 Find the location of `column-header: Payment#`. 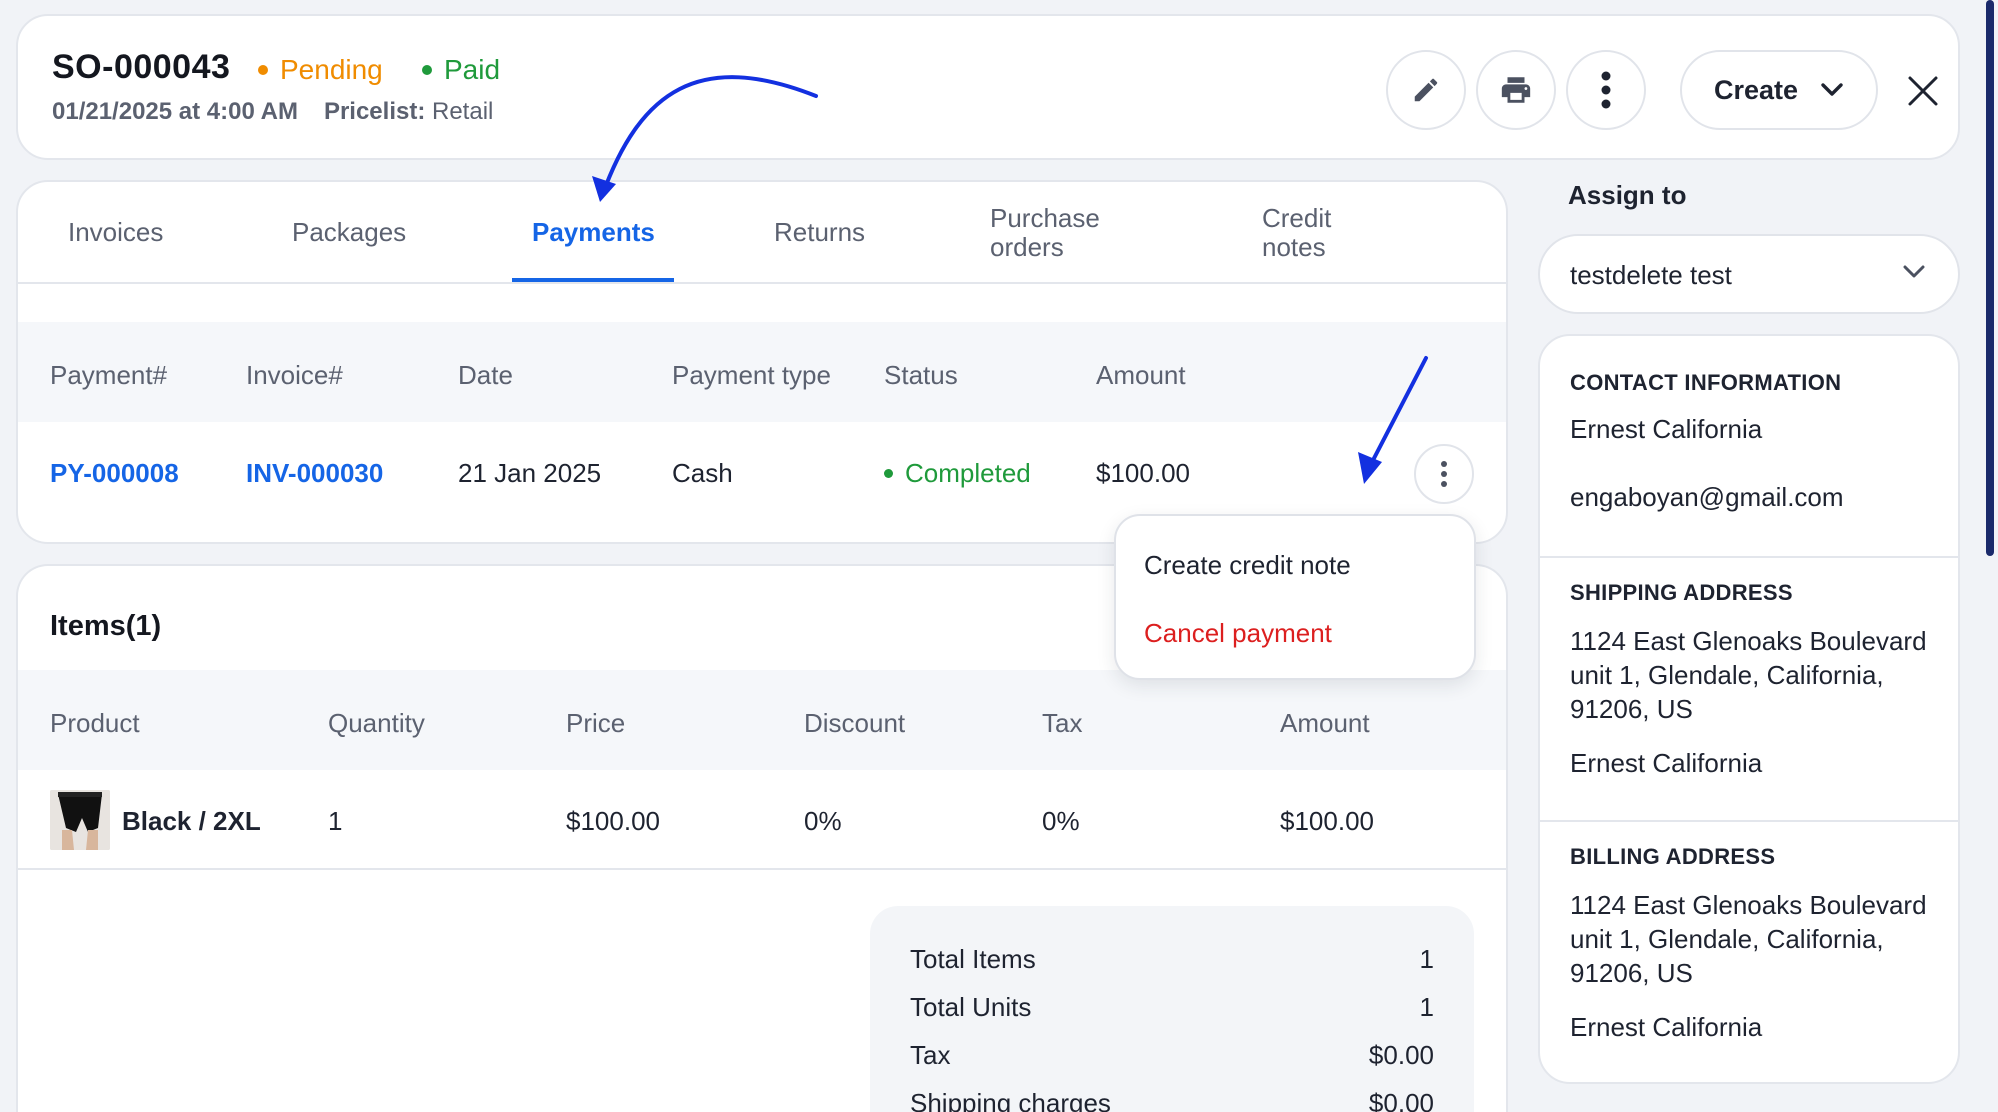

column-header: Payment# is located at coordinates (109, 375).